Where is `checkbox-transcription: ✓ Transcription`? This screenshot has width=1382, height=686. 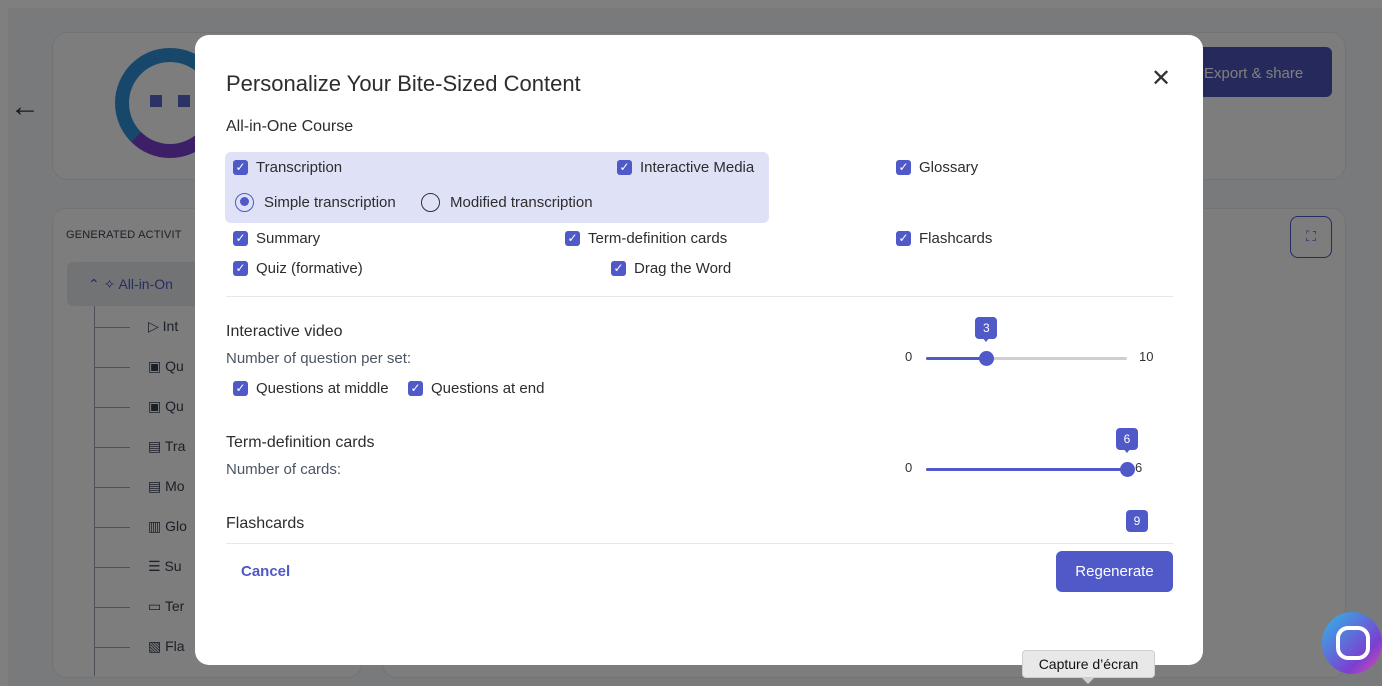
checkbox-transcription: ✓ Transcription is located at coordinates (287, 167).